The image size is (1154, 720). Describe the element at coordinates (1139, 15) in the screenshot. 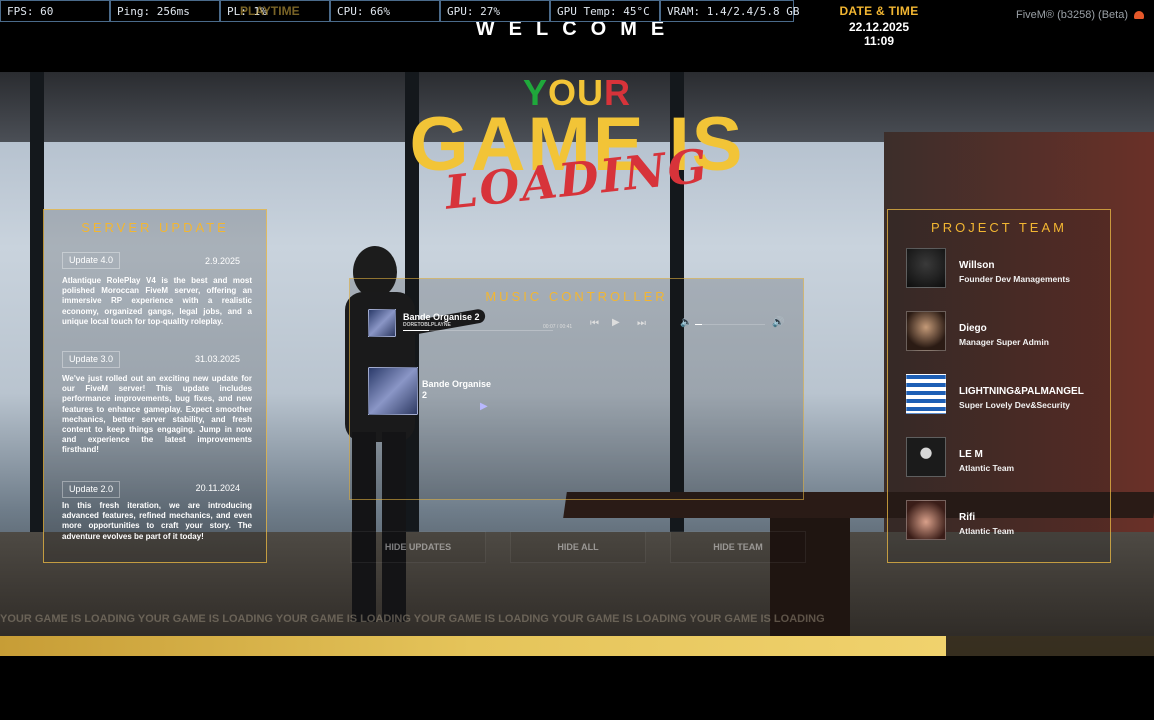

I see `fivem-logo-icon` at that location.